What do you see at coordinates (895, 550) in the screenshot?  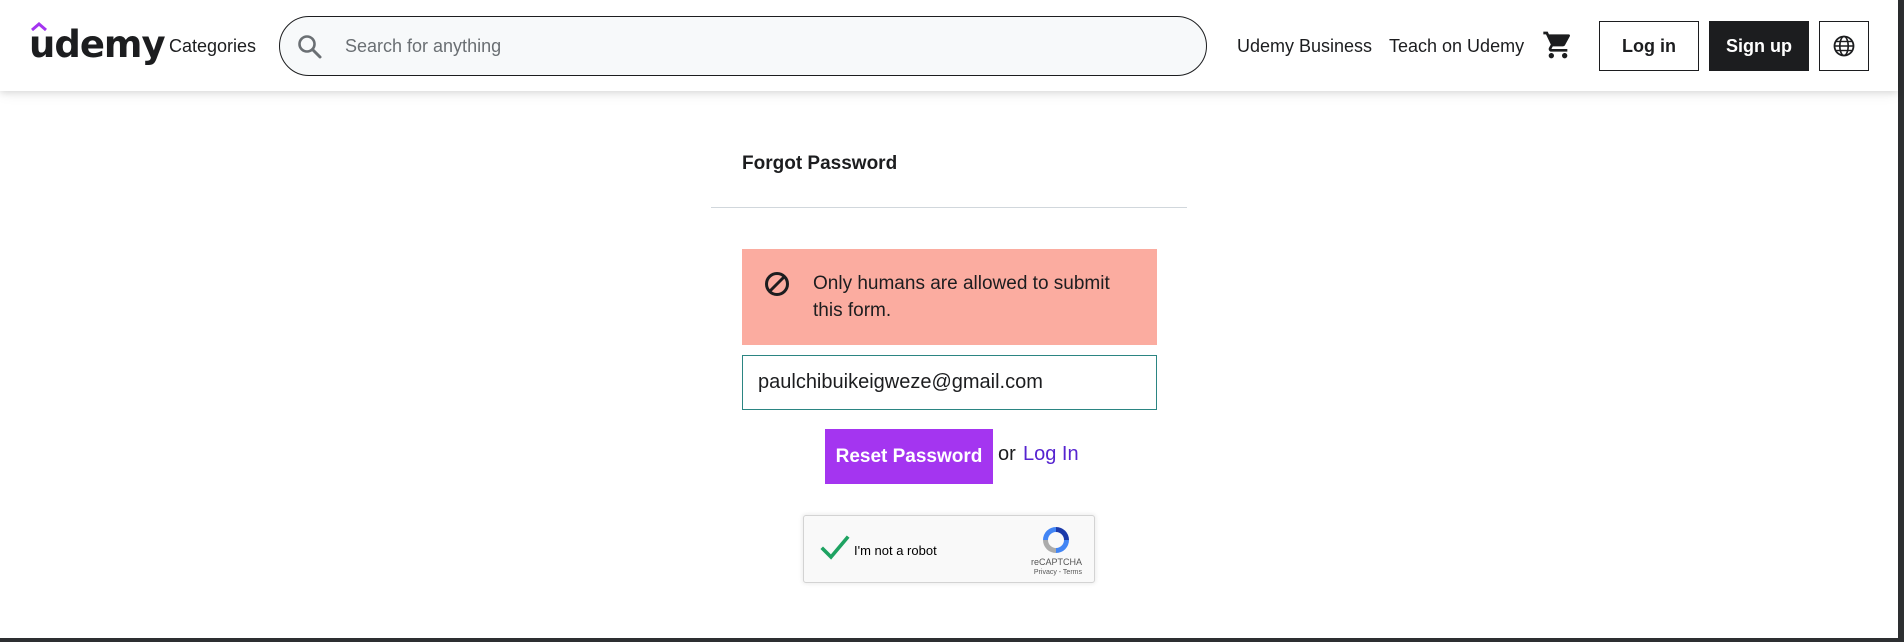 I see `recaptcha-label: I'm not a robot` at bounding box center [895, 550].